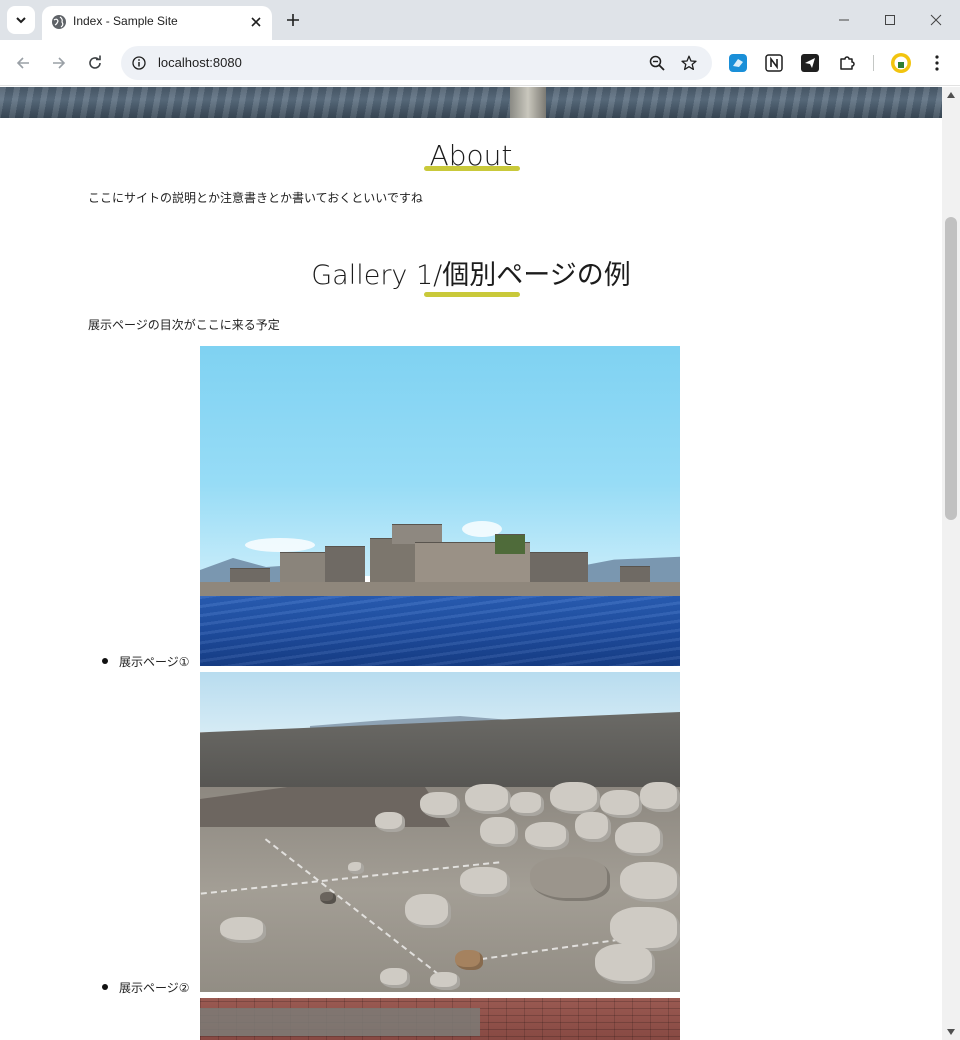  I want to click on address-bar: localhost:8080, so click(416, 63).